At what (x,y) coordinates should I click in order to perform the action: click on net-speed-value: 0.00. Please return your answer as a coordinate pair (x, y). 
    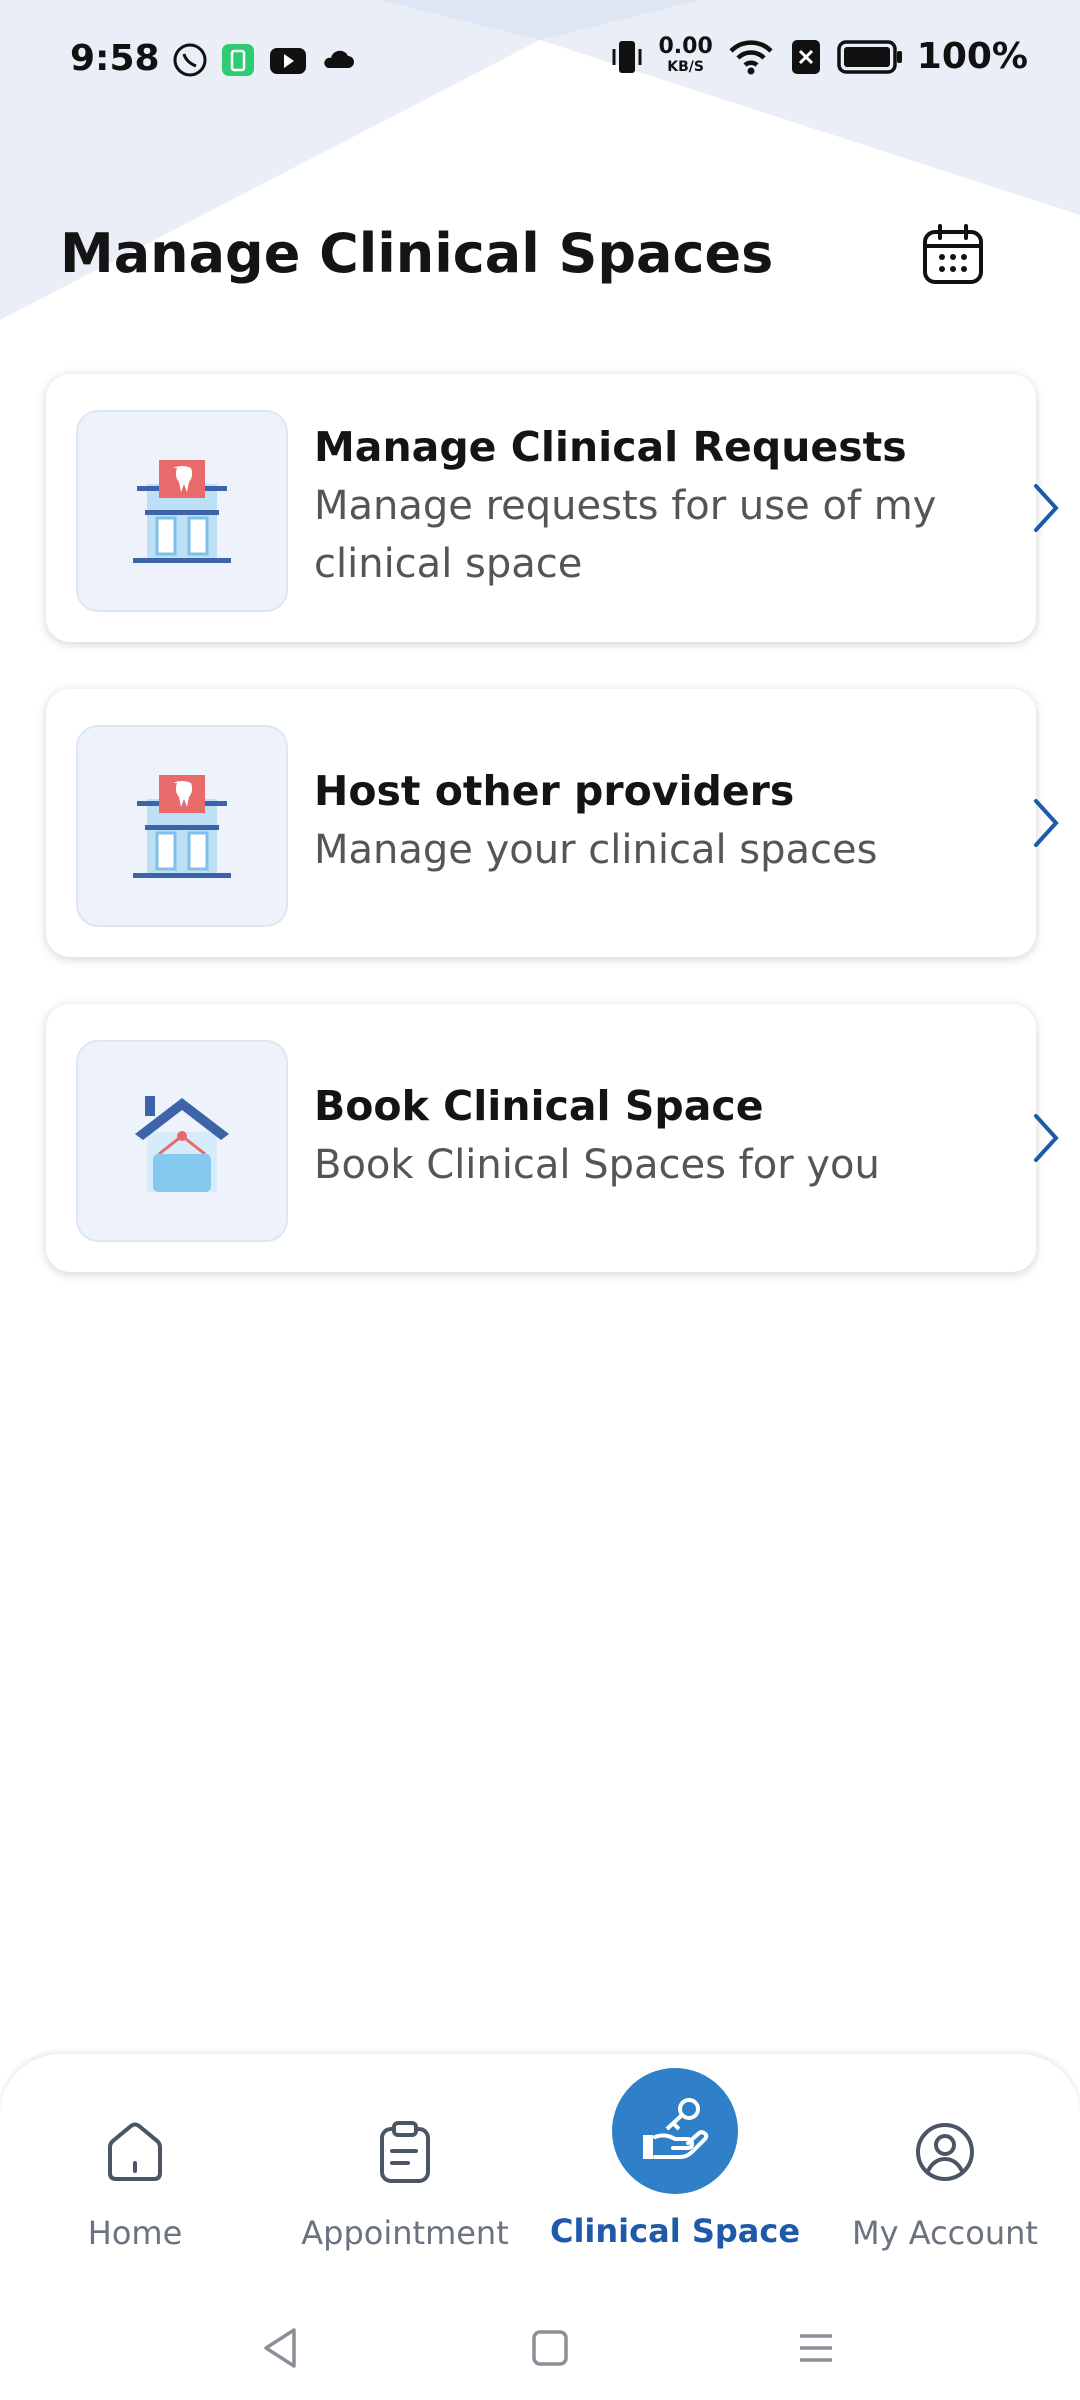
    Looking at the image, I should click on (685, 46).